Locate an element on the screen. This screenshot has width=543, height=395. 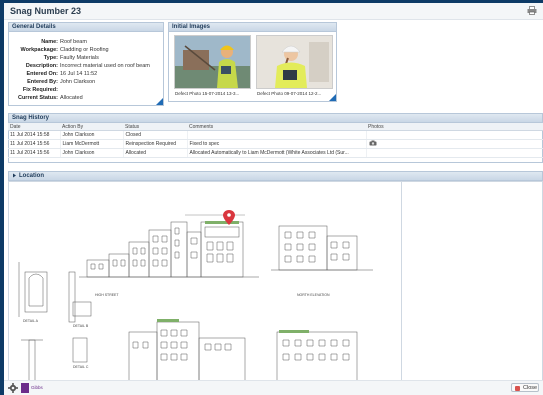
detail-label: Type: is located at coordinates (50, 58).